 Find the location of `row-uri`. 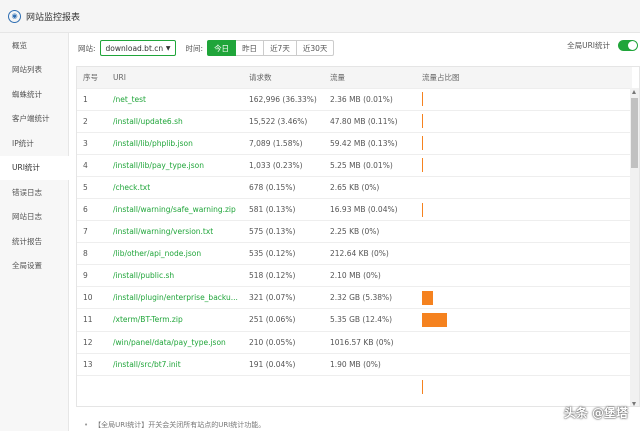

row-uri is located at coordinates (175, 386).